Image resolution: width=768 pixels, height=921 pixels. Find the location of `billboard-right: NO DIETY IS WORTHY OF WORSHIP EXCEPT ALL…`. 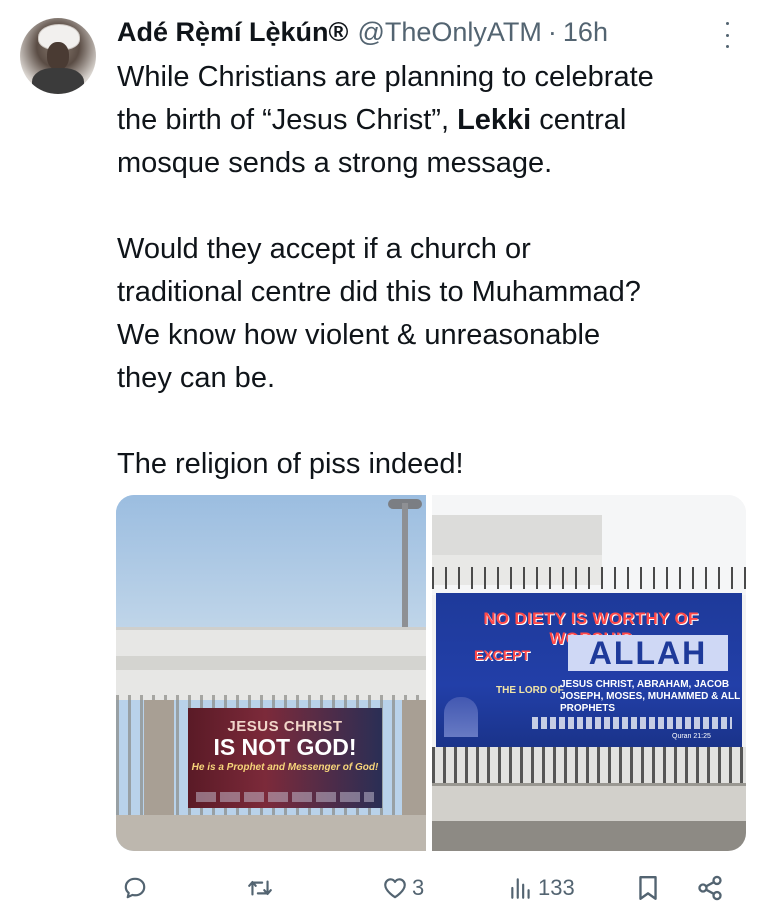

billboard-right: NO DIETY IS WORTHY OF WORSHIP EXCEPT ALL… is located at coordinates (589, 670).